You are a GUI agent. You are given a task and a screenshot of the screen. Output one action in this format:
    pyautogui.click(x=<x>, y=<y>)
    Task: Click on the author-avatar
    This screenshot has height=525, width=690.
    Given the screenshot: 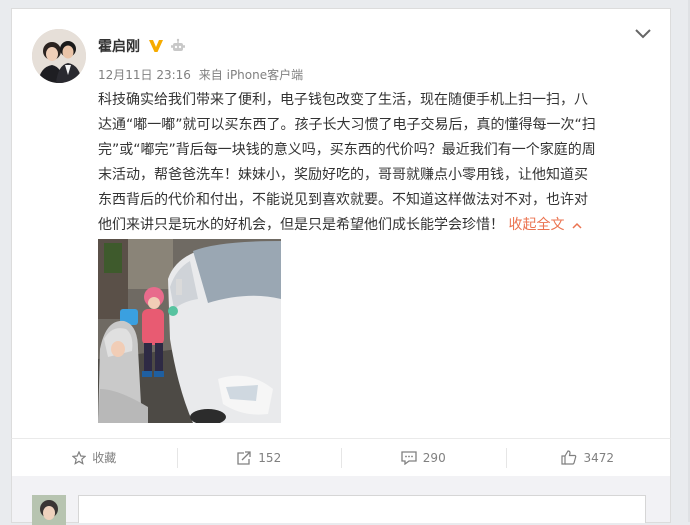 What is the action you would take?
    pyautogui.click(x=59, y=56)
    